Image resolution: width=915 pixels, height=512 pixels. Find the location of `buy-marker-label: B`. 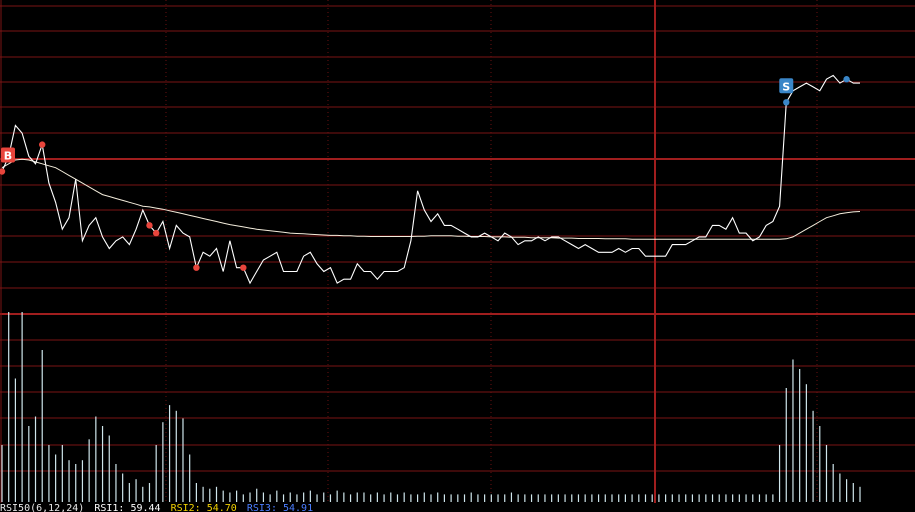

buy-marker-label: B is located at coordinates (8, 156).